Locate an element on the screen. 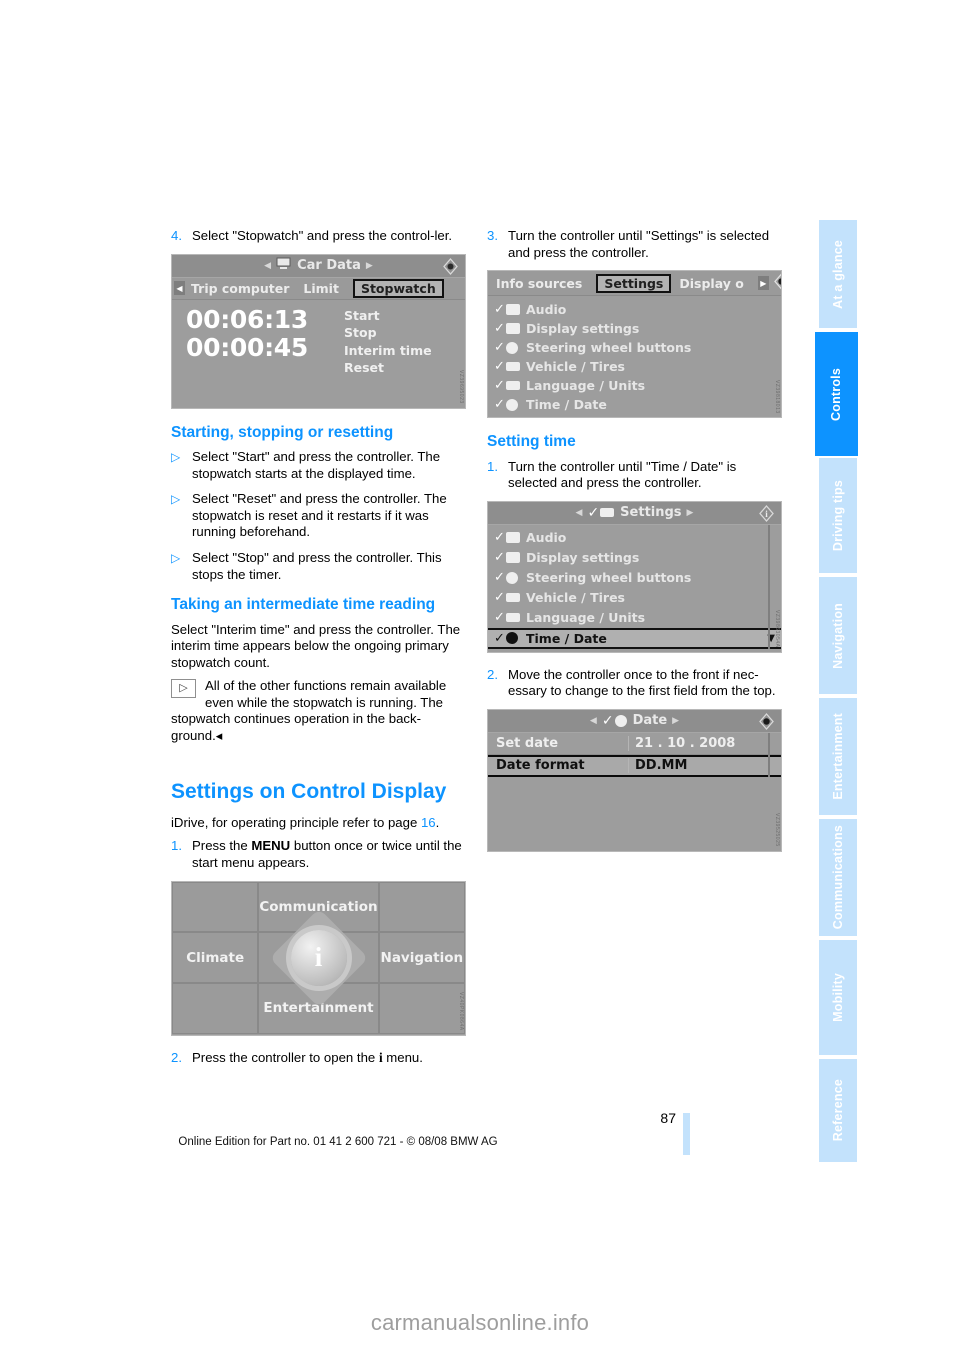  step-text: Press the controller to open the i menu. is located at coordinates (329, 1058).